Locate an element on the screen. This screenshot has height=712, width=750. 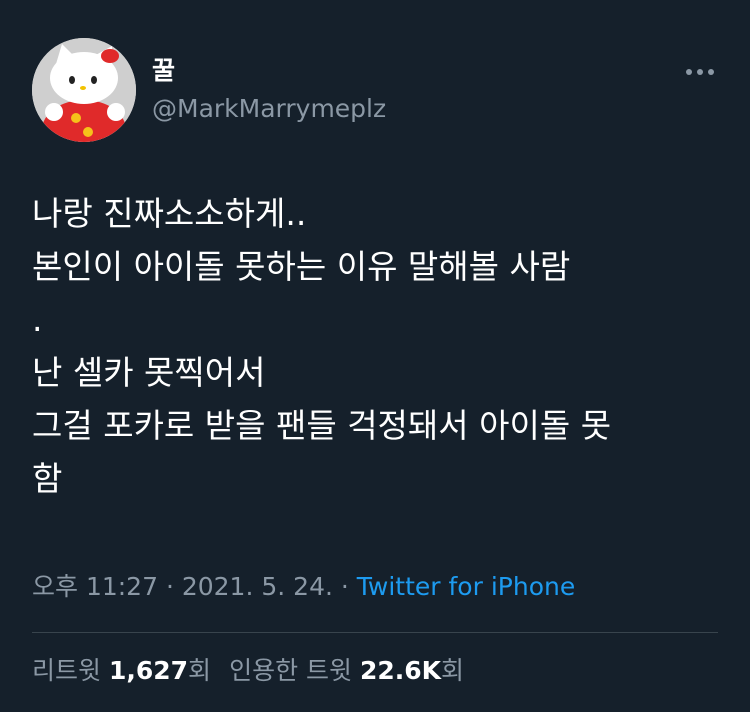
tweet-stats: 리트윗 1,627회 인용한 트윗 22.6K회 is located at coordinates (248, 671).